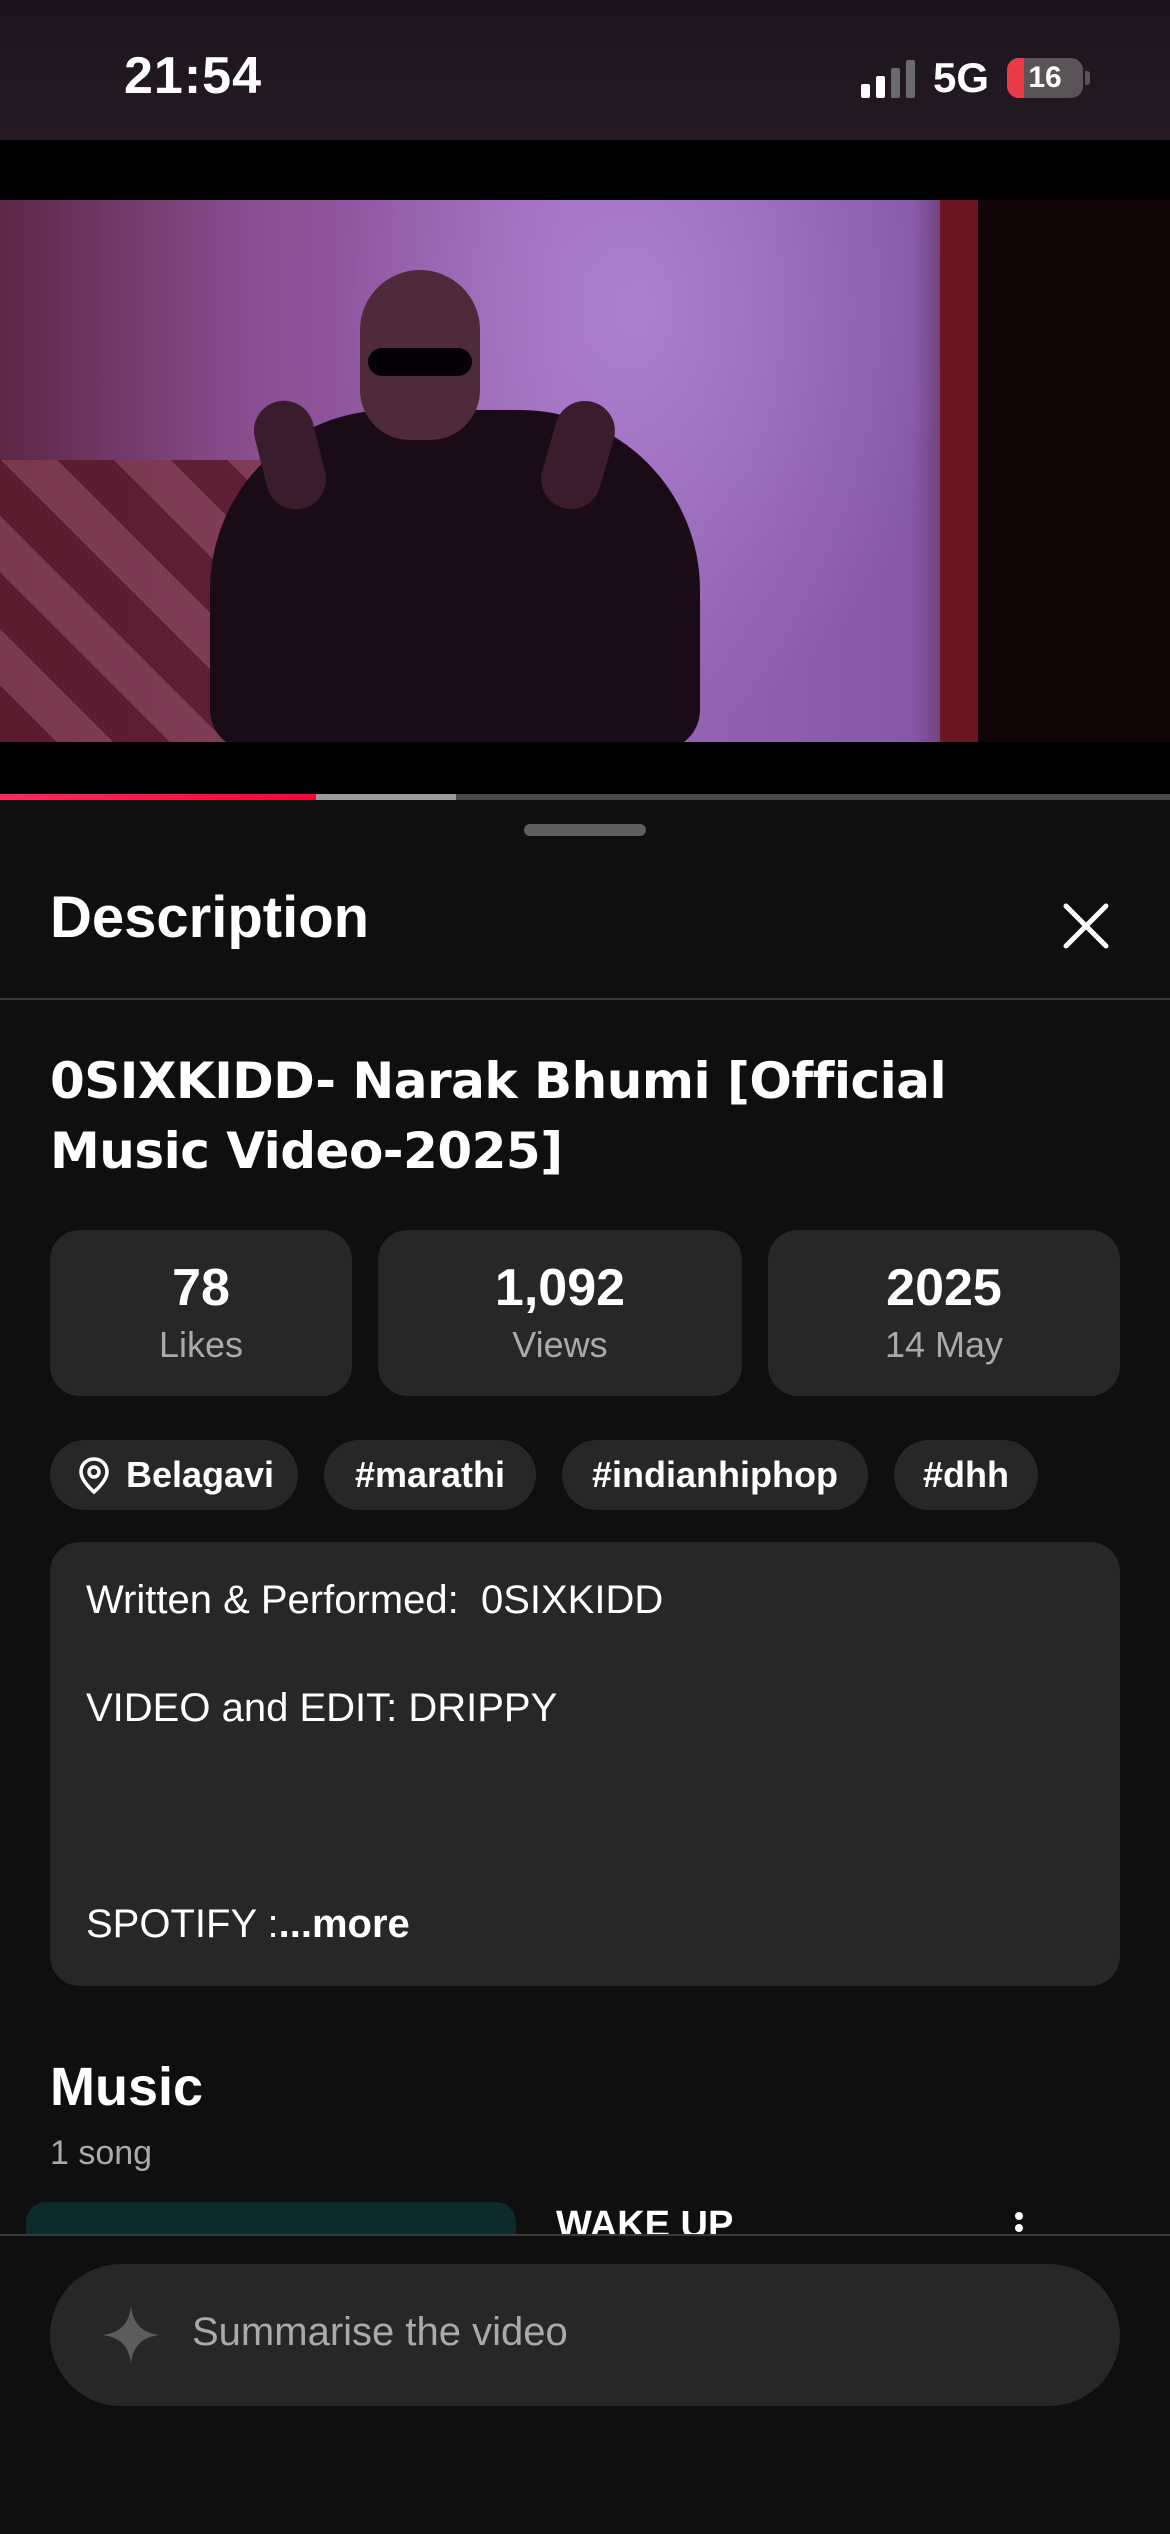 Image resolution: width=1170 pixels, height=2534 pixels. What do you see at coordinates (101, 2153) in the screenshot?
I see `music-section-subtitle: 1 song` at bounding box center [101, 2153].